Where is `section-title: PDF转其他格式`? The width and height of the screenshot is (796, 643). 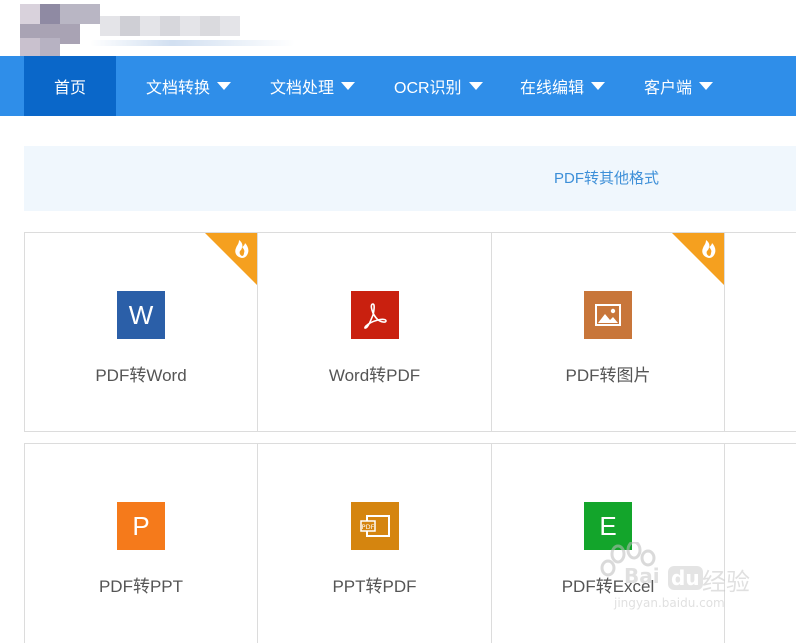 section-title: PDF转其他格式 is located at coordinates (607, 178).